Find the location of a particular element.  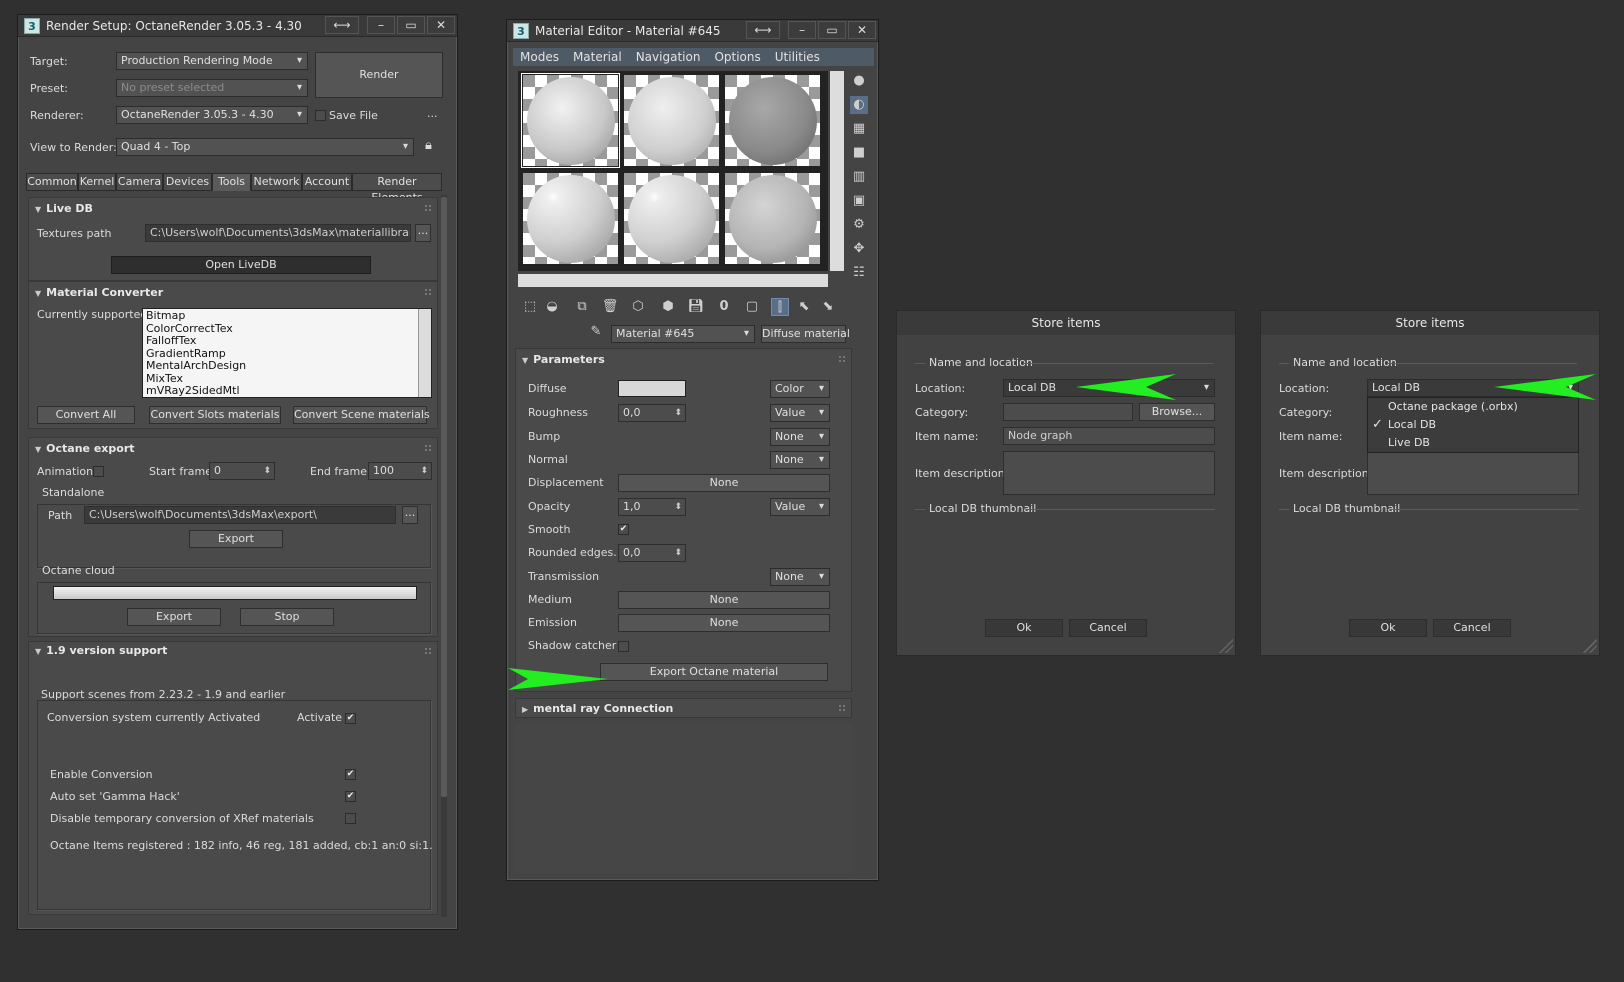

eyedropper-icon: ✎ is located at coordinates (596, 332).